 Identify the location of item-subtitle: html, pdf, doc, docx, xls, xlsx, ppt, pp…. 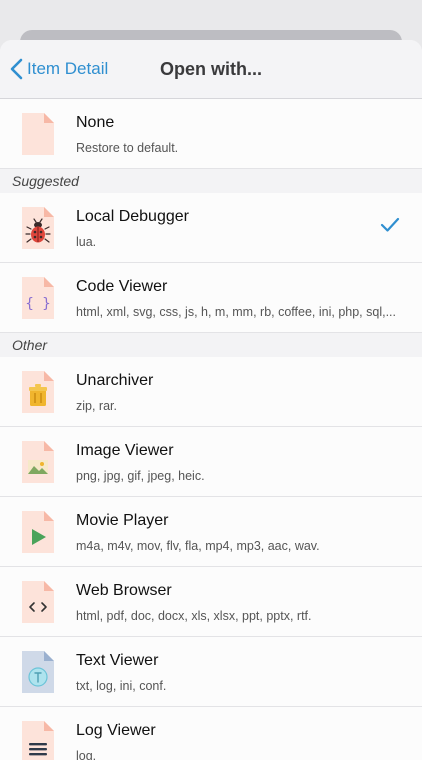
(194, 616).